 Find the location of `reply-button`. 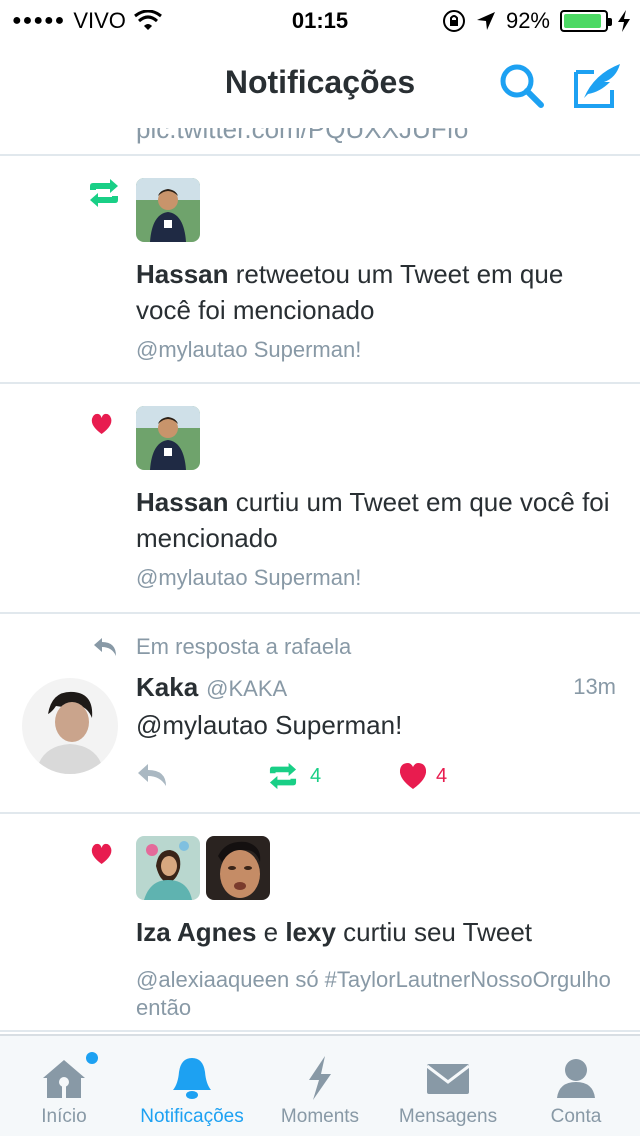

reply-button is located at coordinates (153, 775).